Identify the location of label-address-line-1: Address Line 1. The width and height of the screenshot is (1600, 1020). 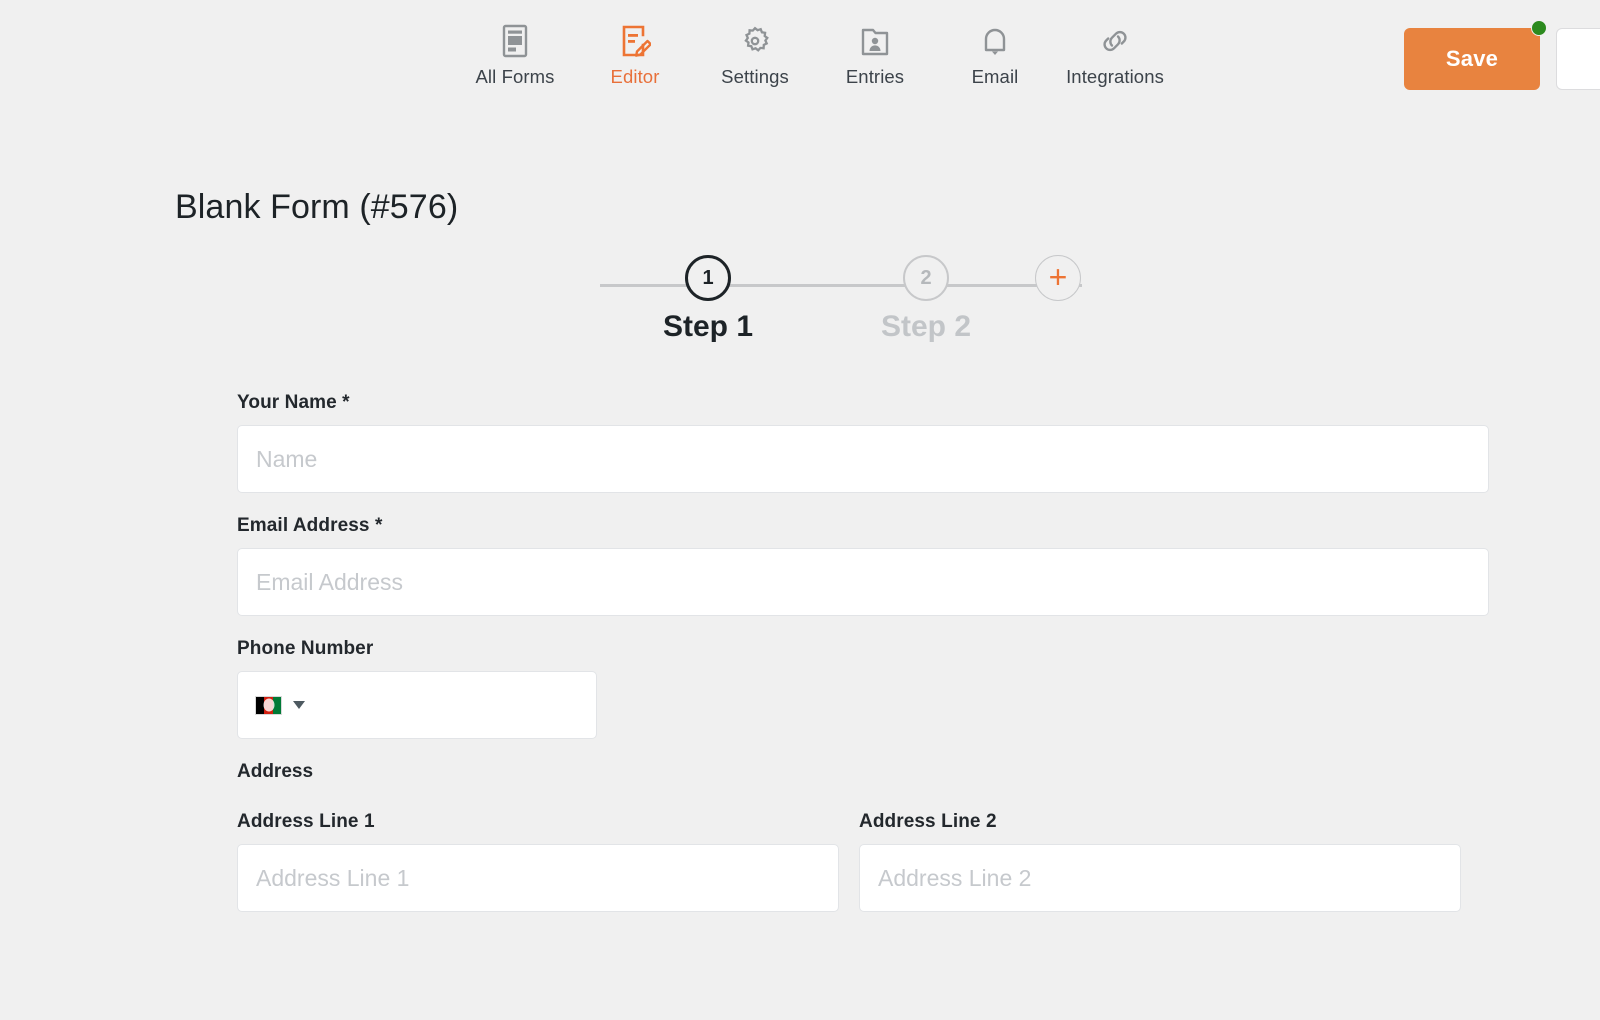
(306, 821).